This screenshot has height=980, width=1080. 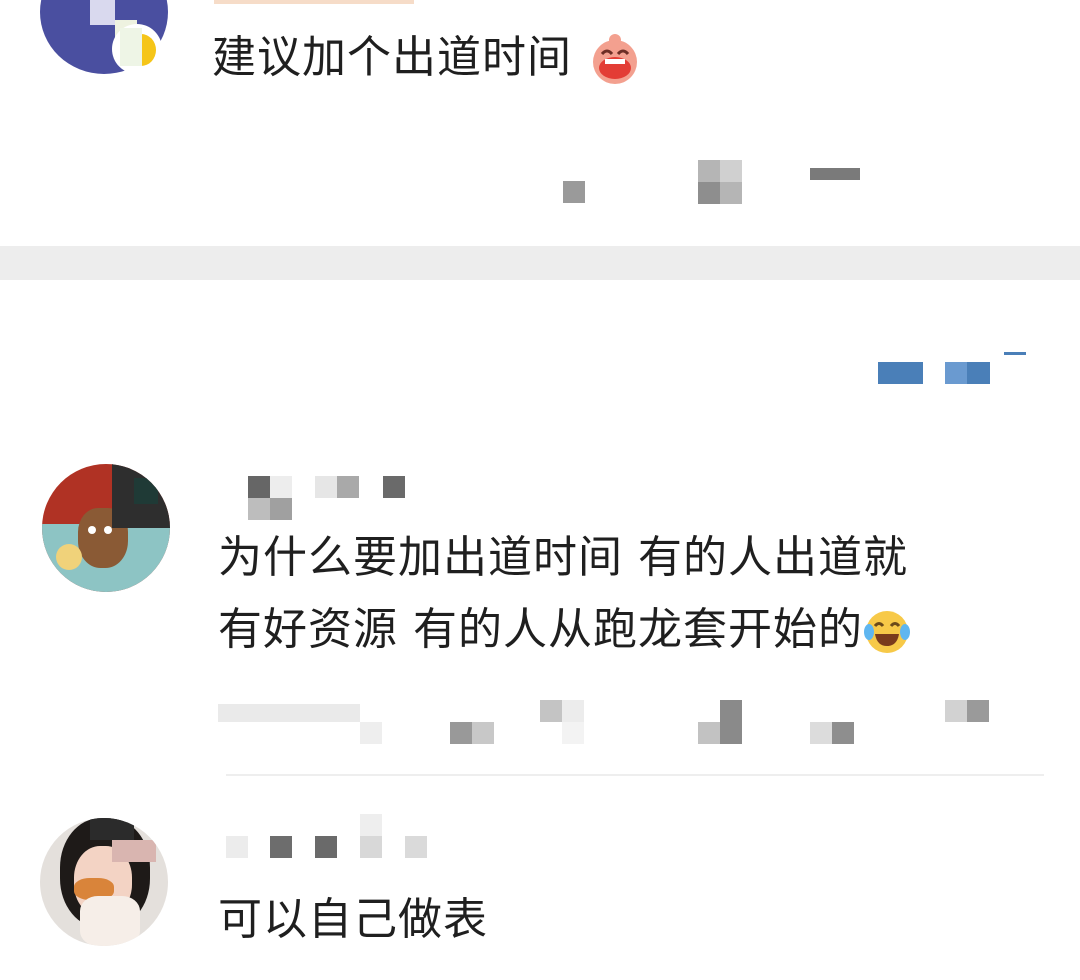 I want to click on badge-icon, so click(x=137, y=49).